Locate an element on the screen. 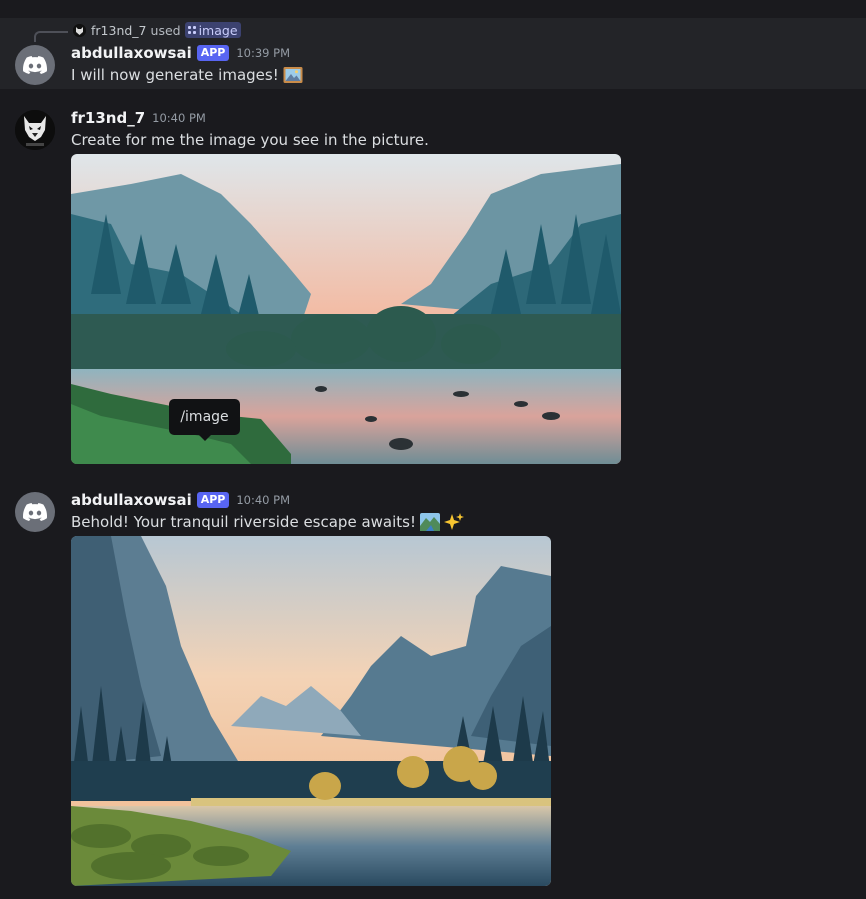 The width and height of the screenshot is (866, 899). reply-username: fr13nd_7 is located at coordinates (119, 30).